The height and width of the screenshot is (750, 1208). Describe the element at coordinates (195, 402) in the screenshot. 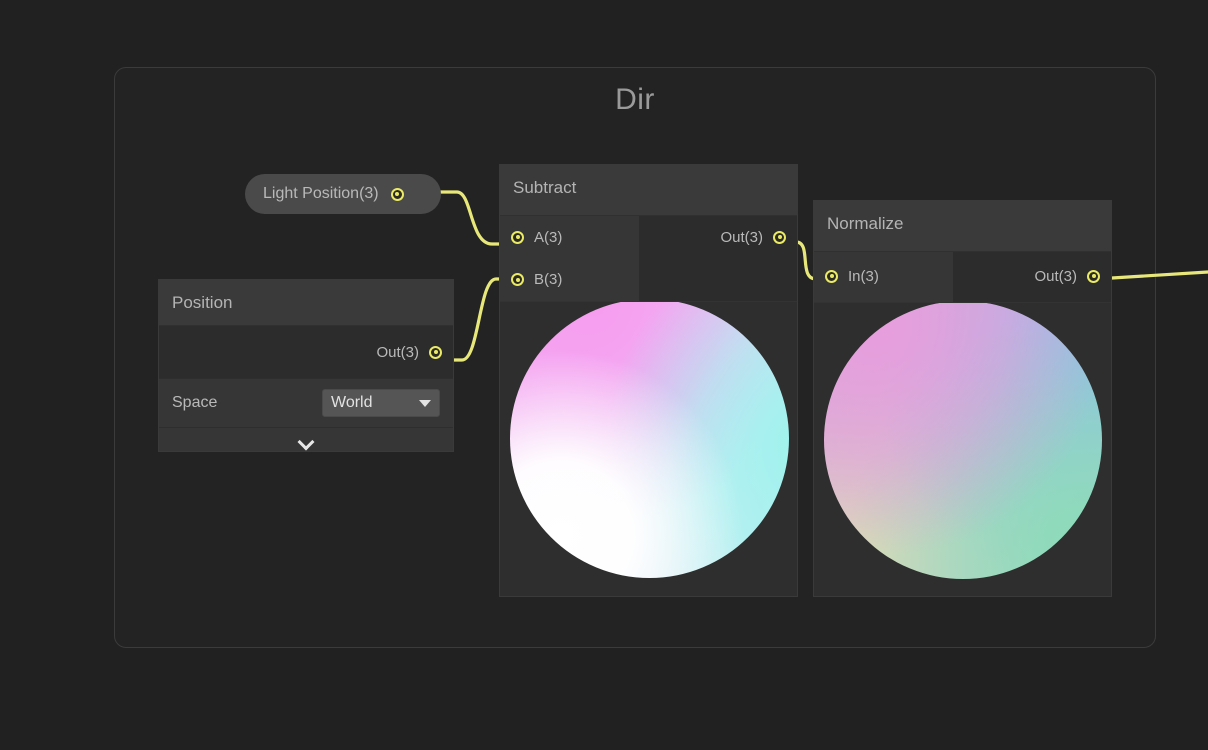

I see `space-label: Space` at that location.